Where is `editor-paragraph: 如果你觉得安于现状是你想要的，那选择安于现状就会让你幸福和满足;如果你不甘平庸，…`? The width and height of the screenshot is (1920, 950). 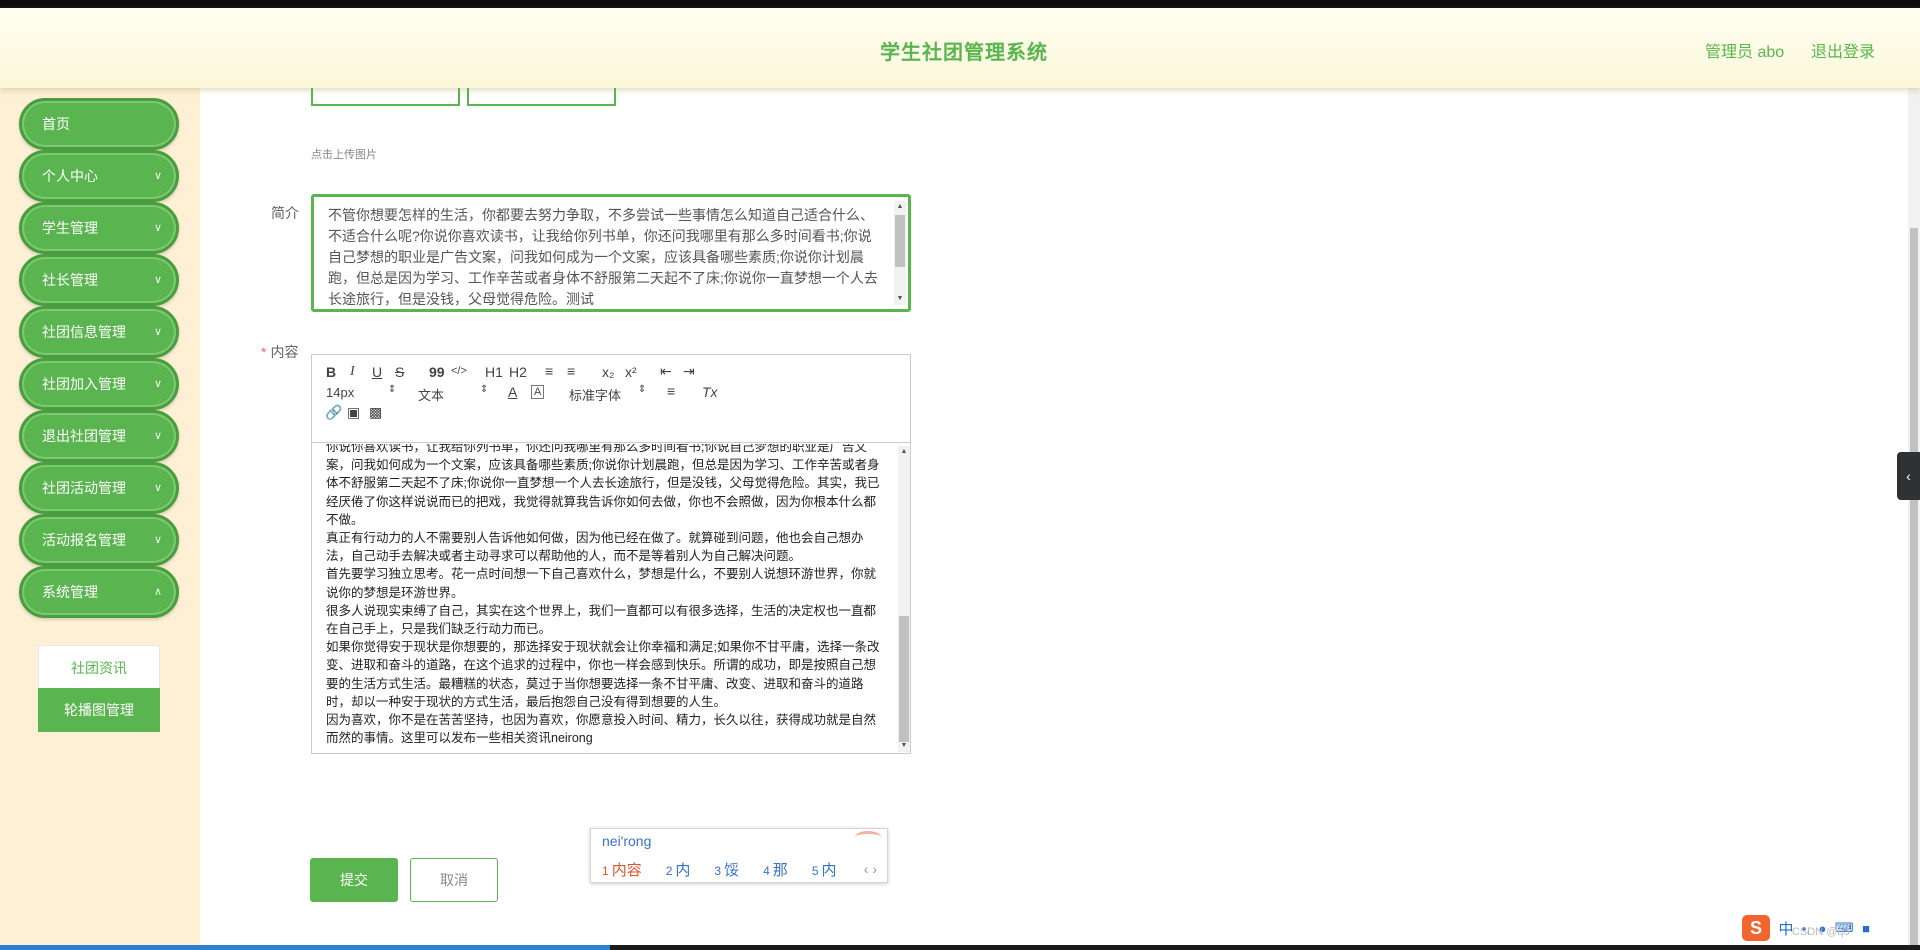 editor-paragraph: 如果你觉得安于现状是你想要的，那选择安于现状就会让你幸福和满足;如果你不甘平庸，… is located at coordinates (603, 674).